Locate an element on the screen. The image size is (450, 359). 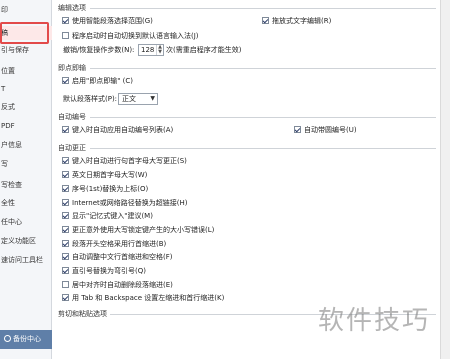
section-edit-options-title: 编辑选项 is located at coordinates (72, 8).